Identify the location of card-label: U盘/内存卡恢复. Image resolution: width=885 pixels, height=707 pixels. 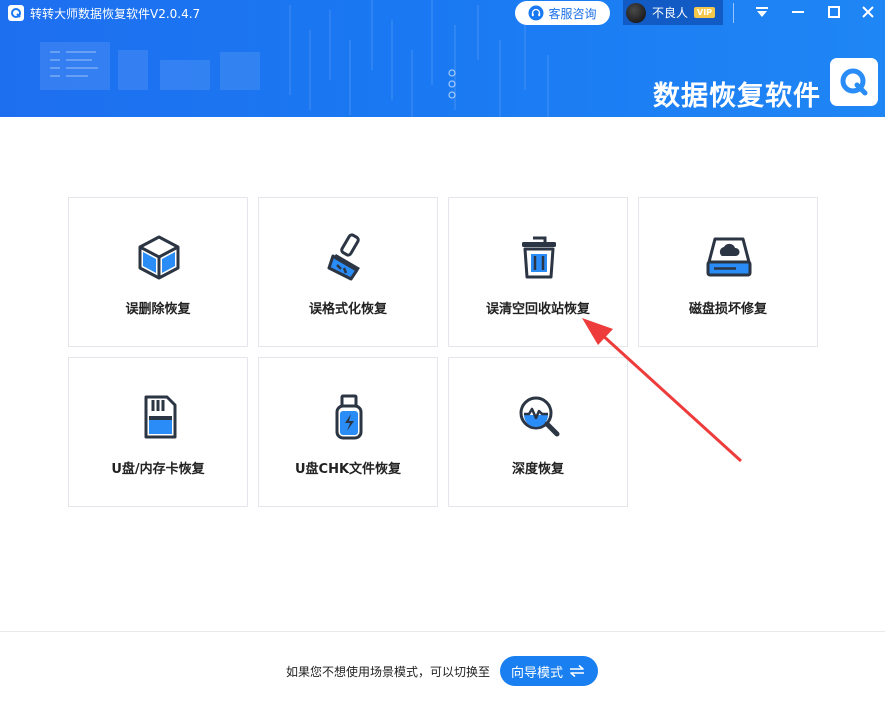
(158, 469).